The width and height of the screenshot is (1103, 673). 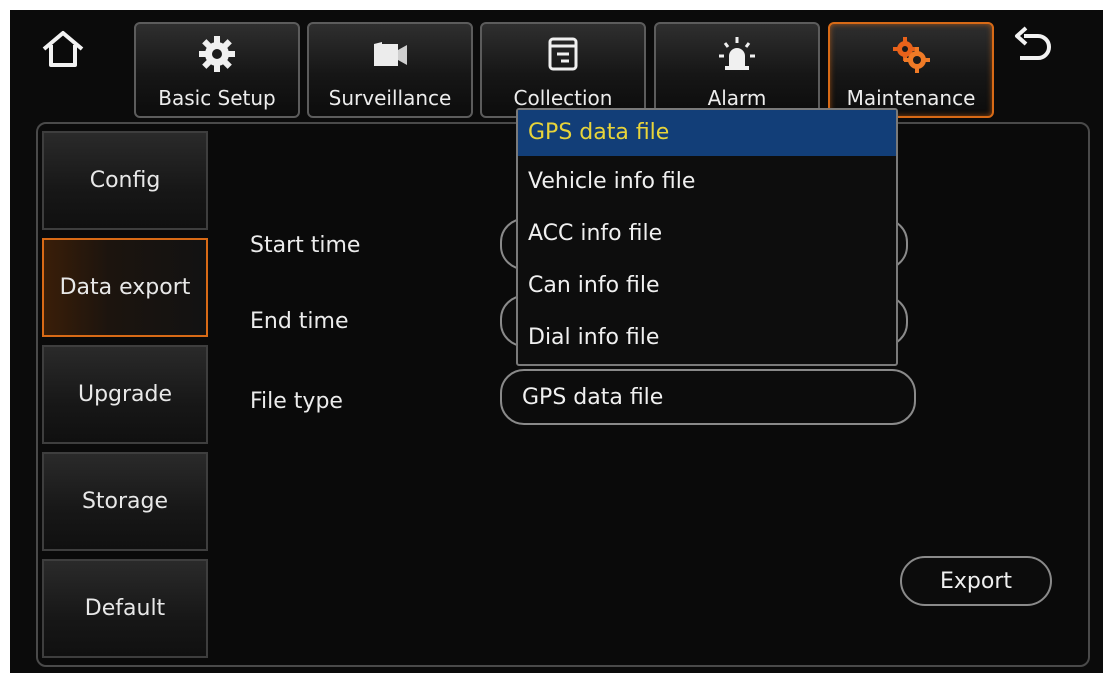 I want to click on home-button, so click(x=63, y=50).